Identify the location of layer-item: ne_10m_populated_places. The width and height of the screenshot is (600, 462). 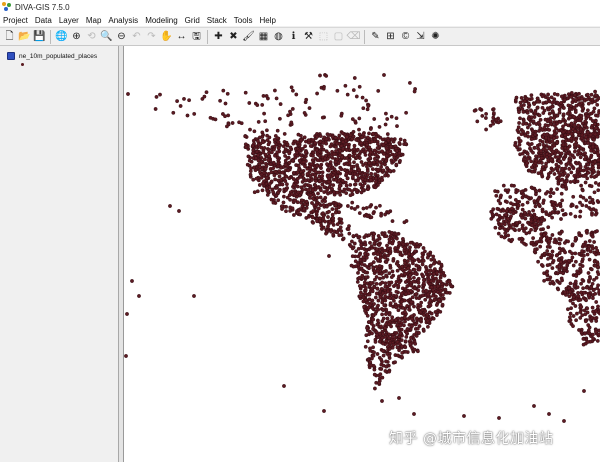
(59, 53).